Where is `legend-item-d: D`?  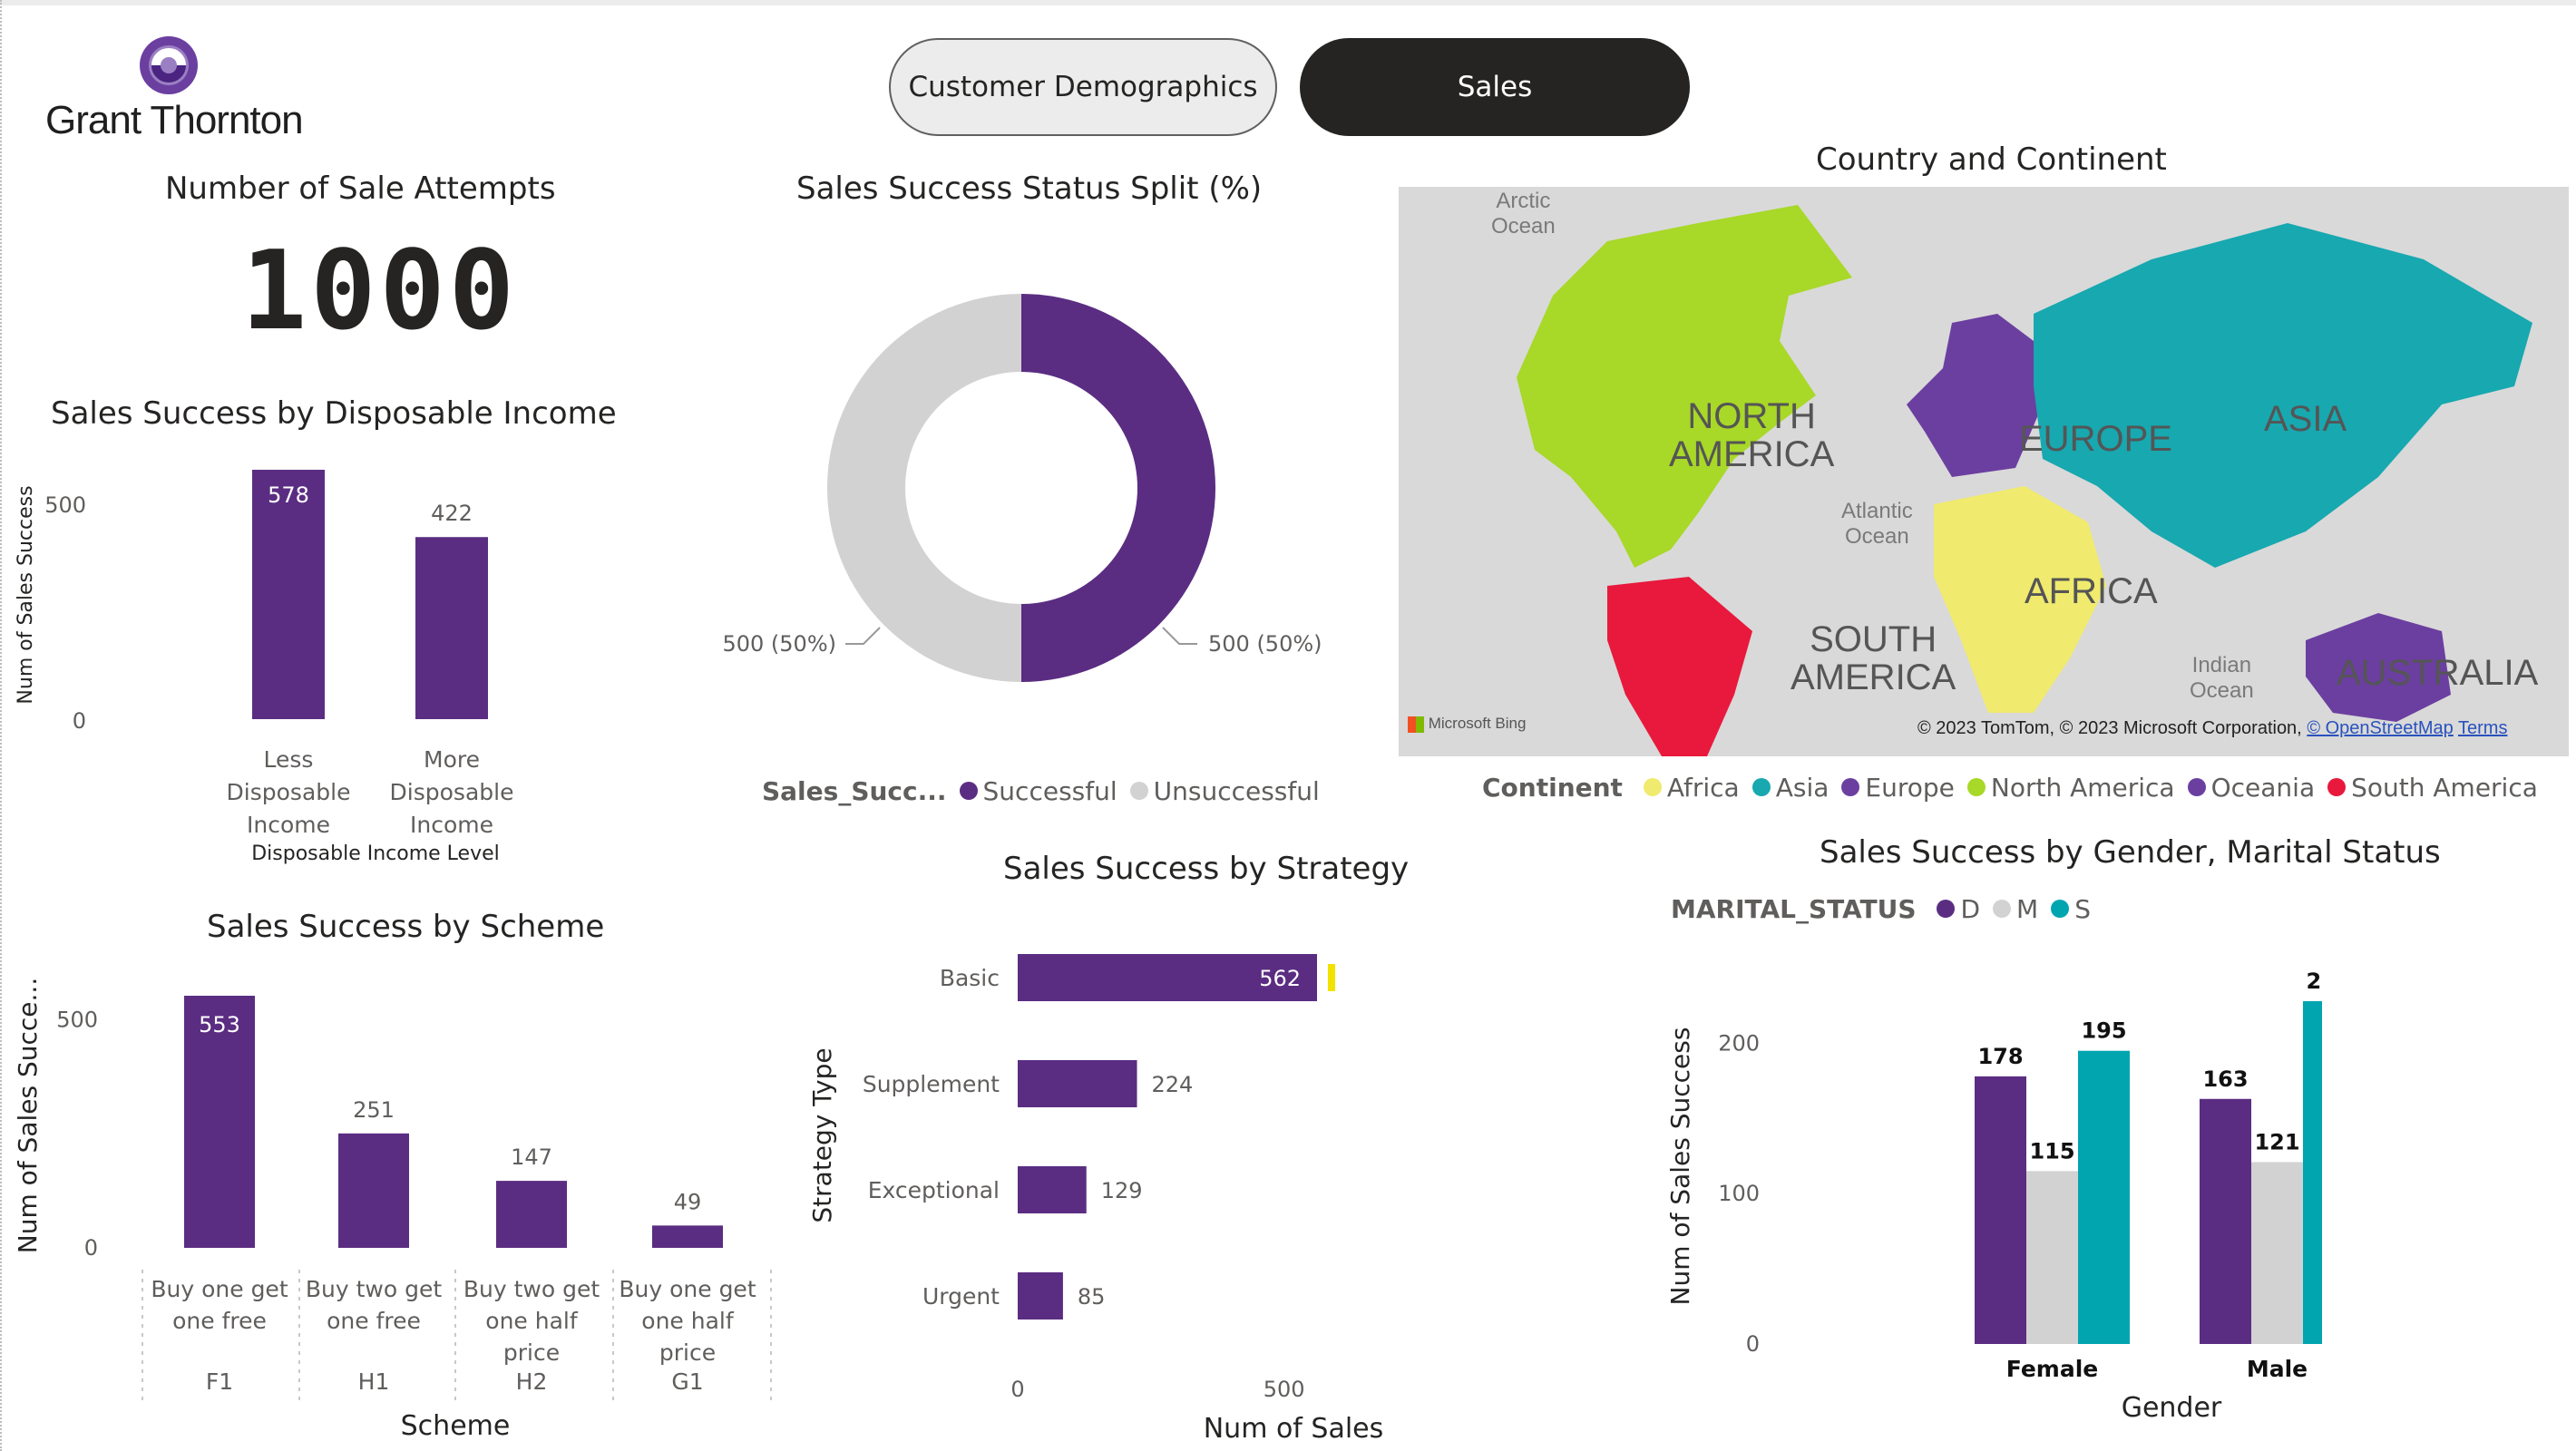 legend-item-d: D is located at coordinates (1970, 909).